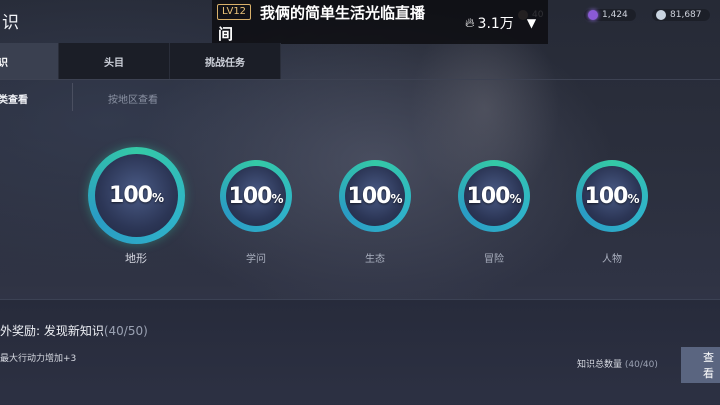 The image size is (720, 405). Describe the element at coordinates (343, 13) in the screenshot. I see `live-title: 我俩的简单生活光临直播` at that location.